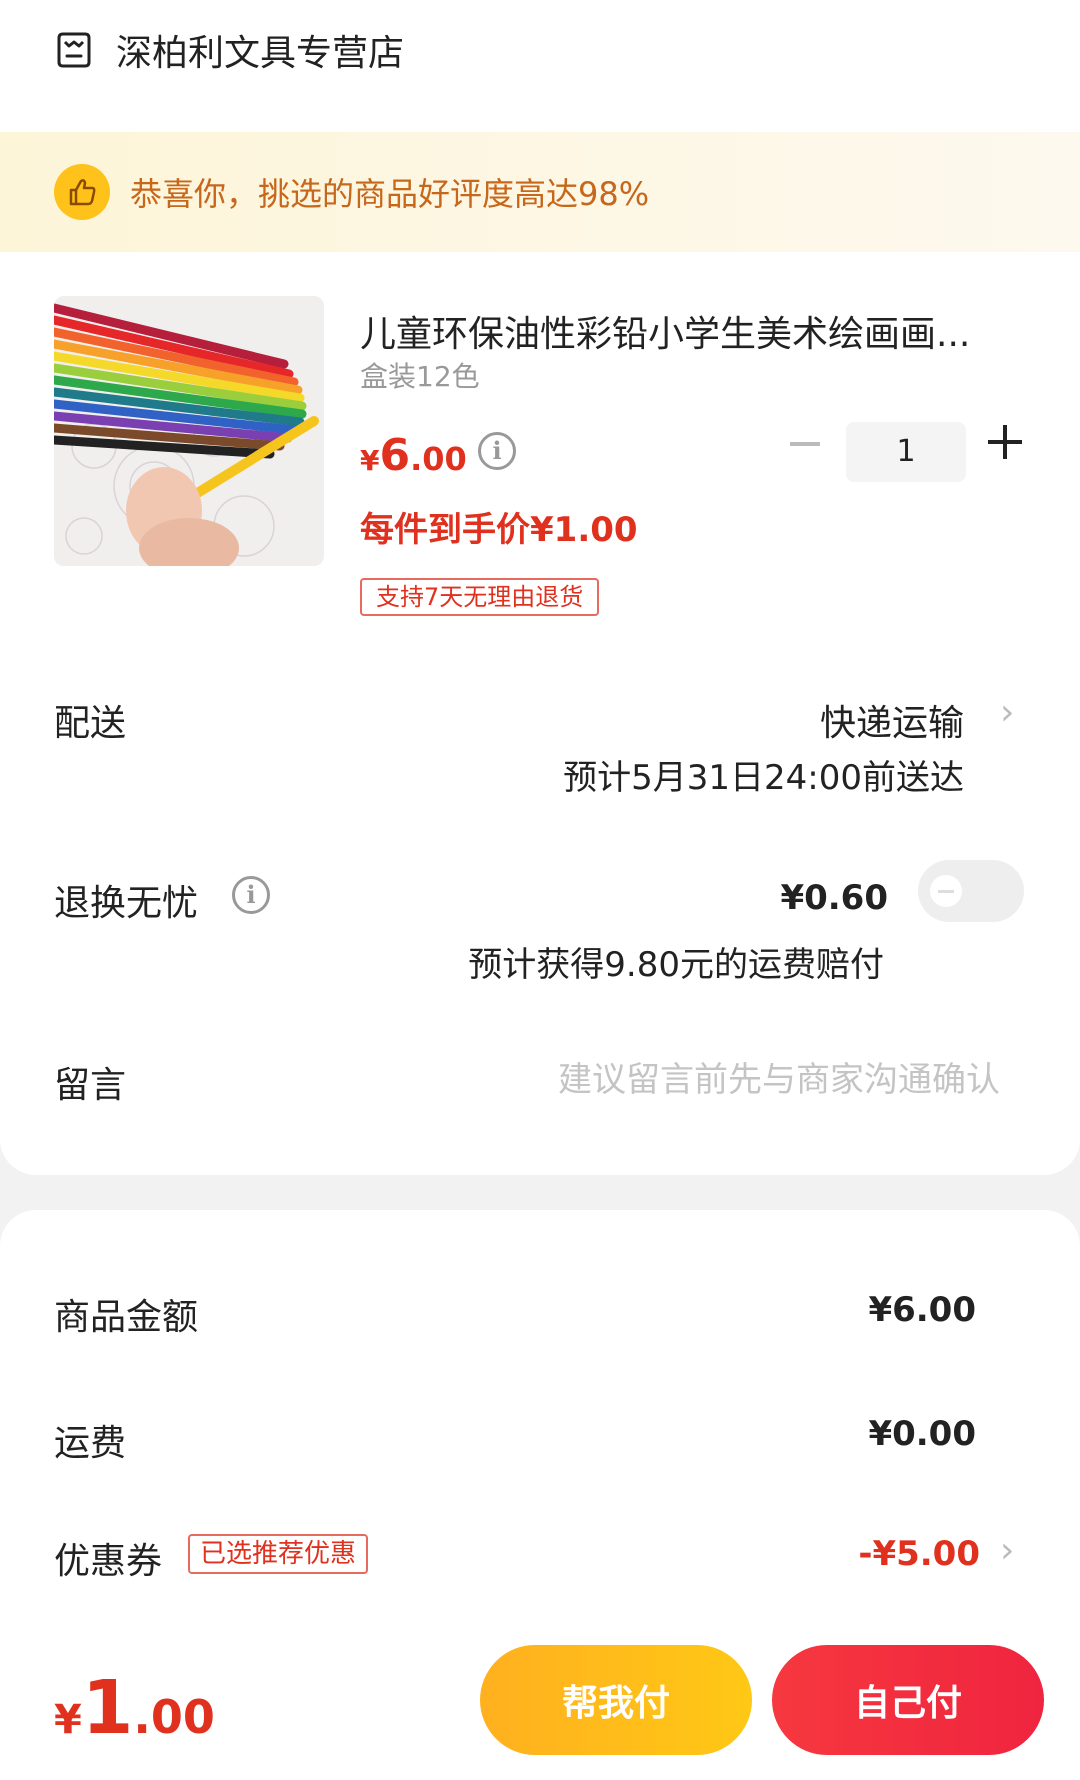  What do you see at coordinates (438, 459) in the screenshot?
I see `price-decimal: .00` at bounding box center [438, 459].